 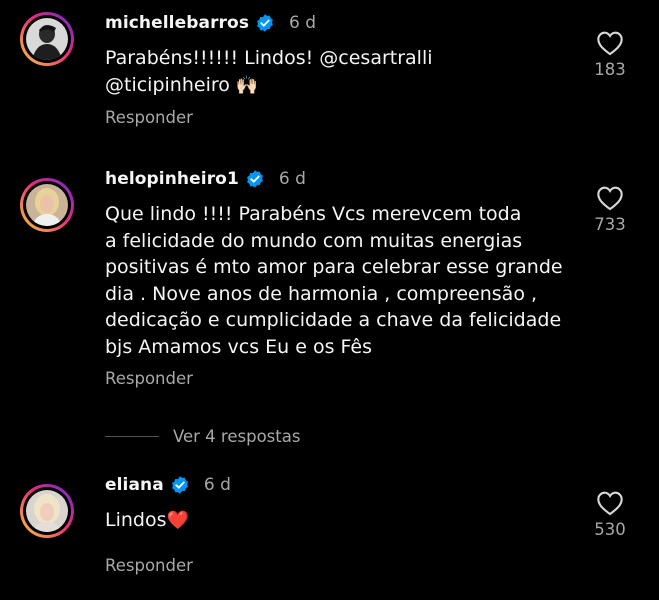 What do you see at coordinates (345, 521) in the screenshot?
I see `comment-text: Lindos❤️` at bounding box center [345, 521].